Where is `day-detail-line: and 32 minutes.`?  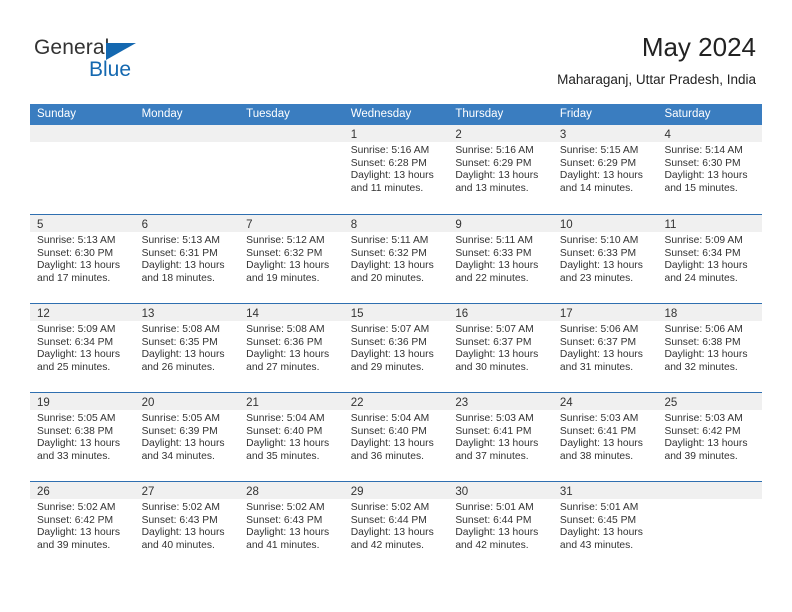
day-detail-line: and 32 minutes. is located at coordinates (701, 367).